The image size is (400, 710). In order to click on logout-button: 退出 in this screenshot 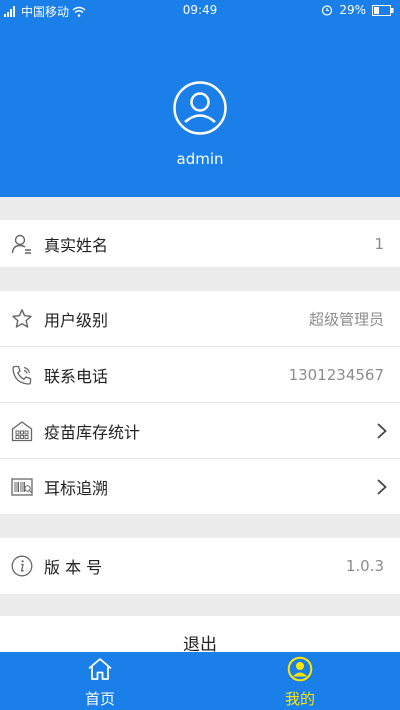, I will do `click(200, 634)`.